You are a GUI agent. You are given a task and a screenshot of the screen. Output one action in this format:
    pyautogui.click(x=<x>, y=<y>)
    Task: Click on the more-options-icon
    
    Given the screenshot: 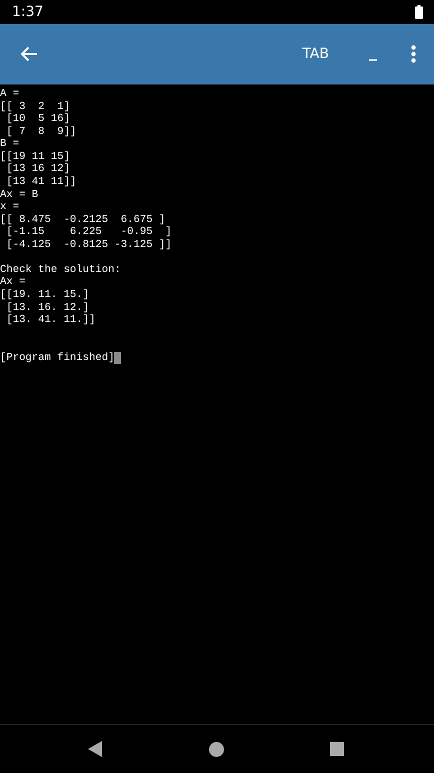 What is the action you would take?
    pyautogui.click(x=413, y=54)
    